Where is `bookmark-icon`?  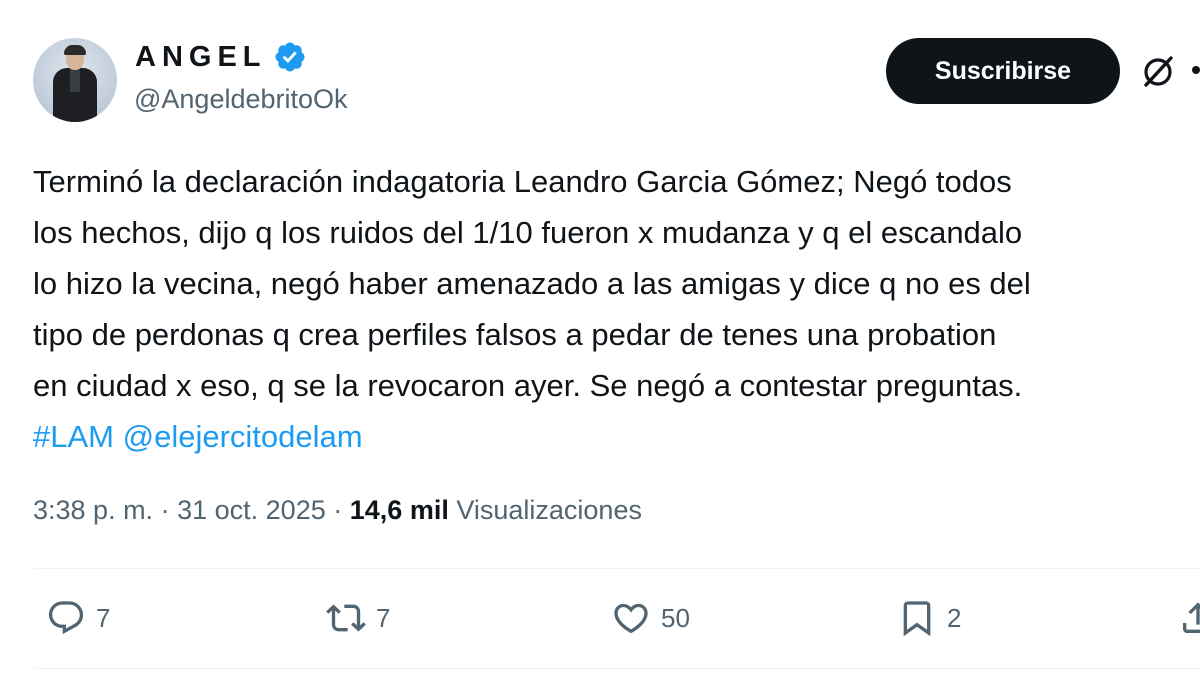 bookmark-icon is located at coordinates (917, 619).